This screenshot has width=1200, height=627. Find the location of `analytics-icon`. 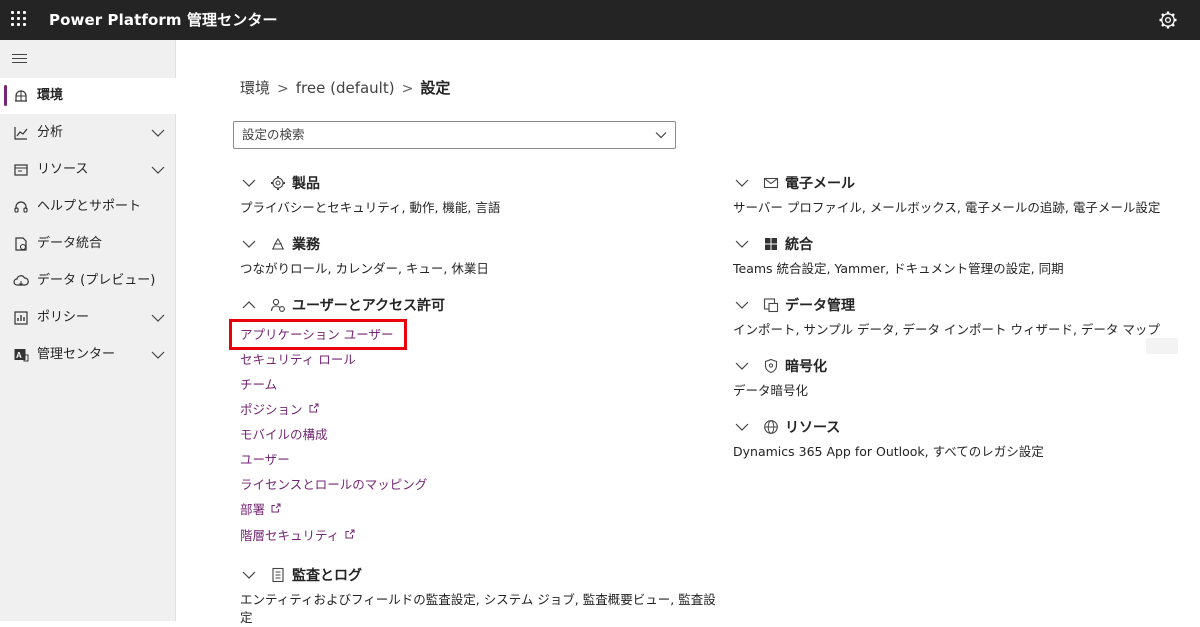

analytics-icon is located at coordinates (21, 133).